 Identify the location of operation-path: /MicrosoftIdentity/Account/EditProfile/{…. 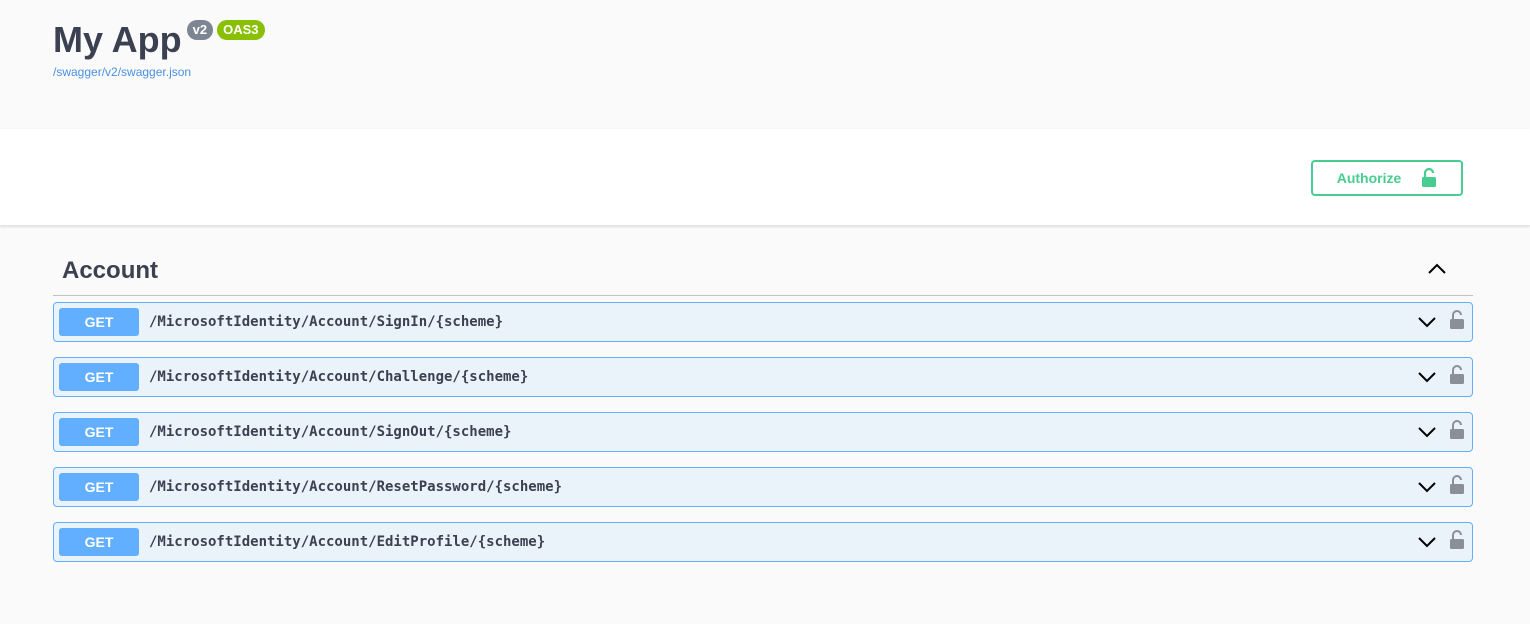
(347, 542).